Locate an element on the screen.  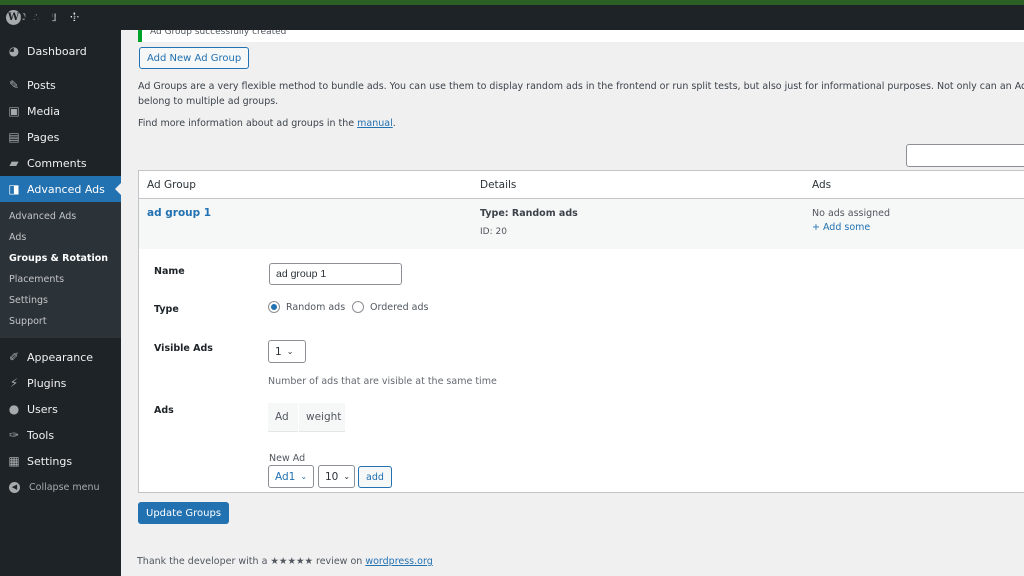
advanced-ads-icon: ◨ is located at coordinates (14, 189).